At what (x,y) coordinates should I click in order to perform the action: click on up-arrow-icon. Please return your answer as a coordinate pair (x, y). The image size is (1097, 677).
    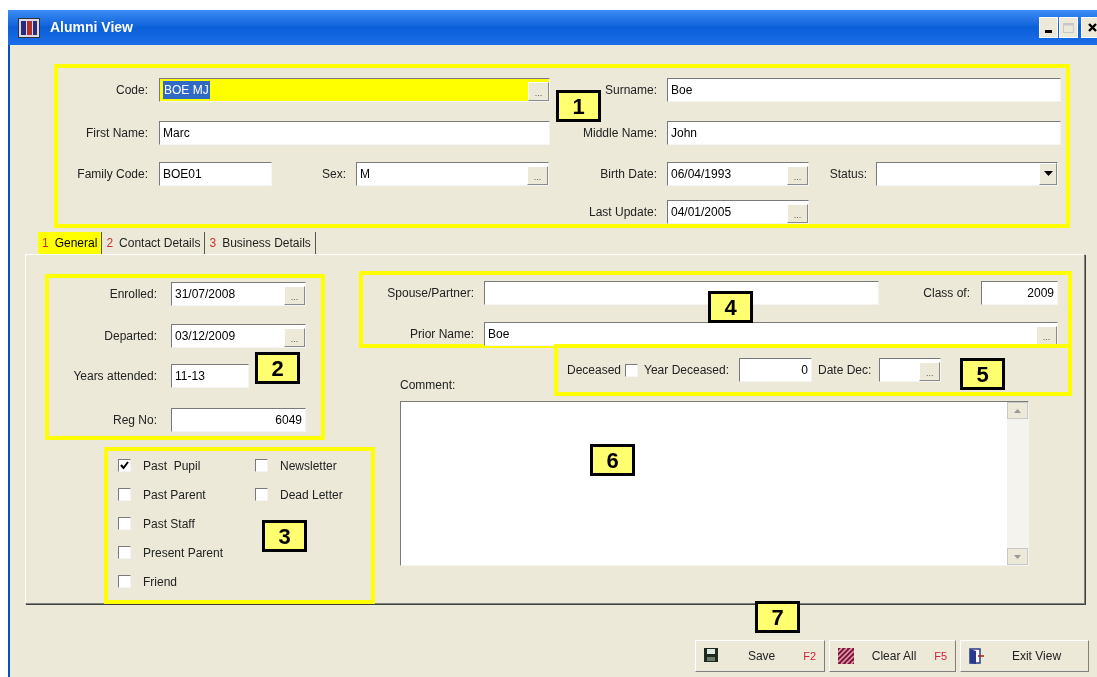
    Looking at the image, I should click on (1017, 410).